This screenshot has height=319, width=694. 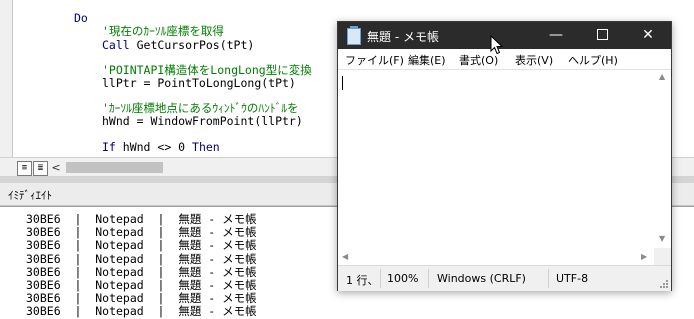 I want to click on maximize-icon, so click(x=602, y=34).